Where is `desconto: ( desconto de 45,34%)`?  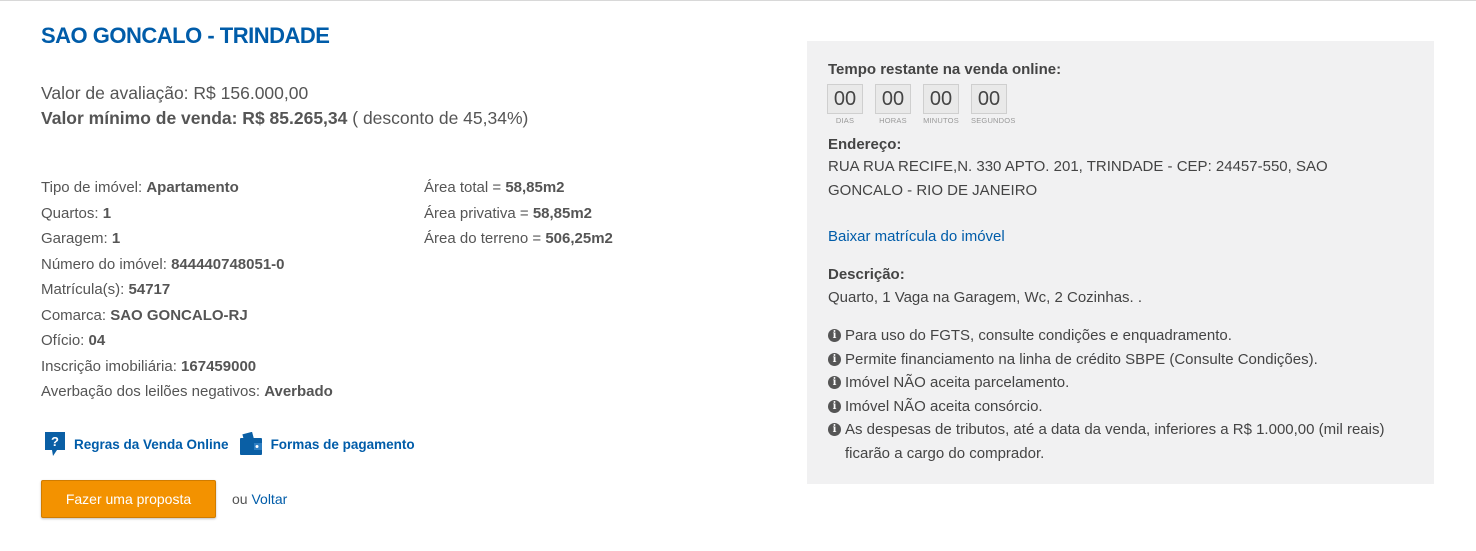
desconto: ( desconto de 45,34%) is located at coordinates (438, 118).